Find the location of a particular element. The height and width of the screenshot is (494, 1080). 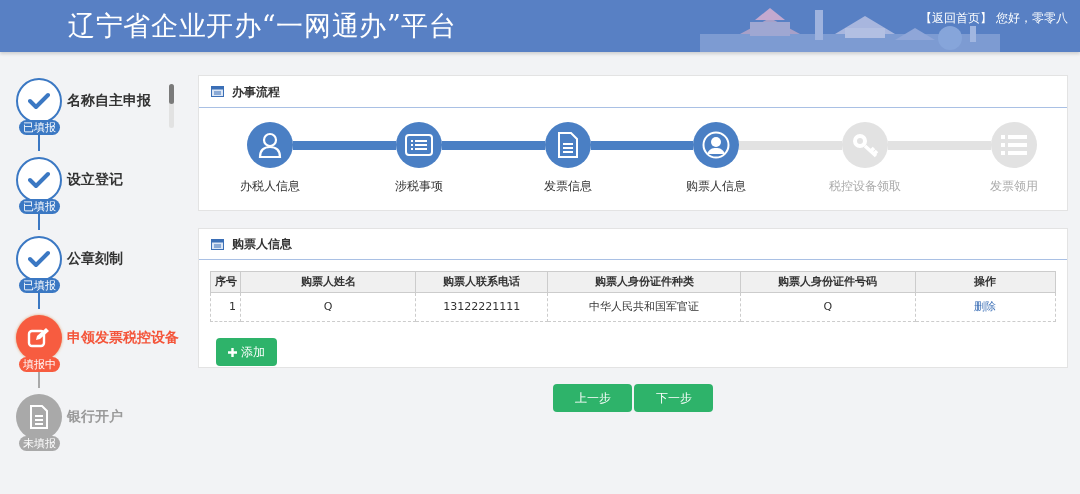

column-header: 序号 is located at coordinates (225, 282).